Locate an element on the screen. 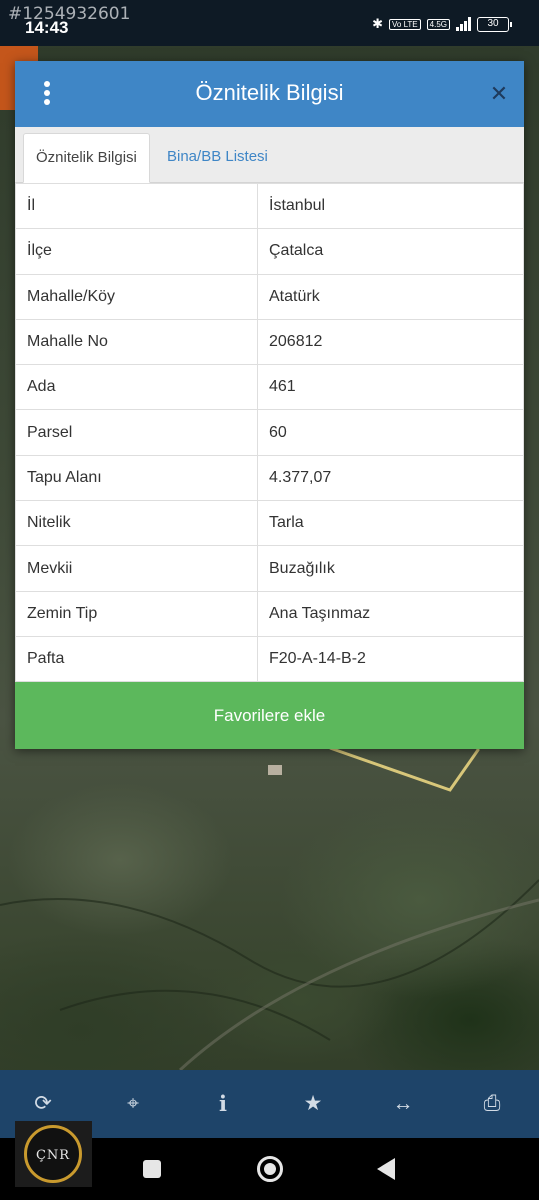  table-row: Mevkii Buzağılık is located at coordinates (269, 568).